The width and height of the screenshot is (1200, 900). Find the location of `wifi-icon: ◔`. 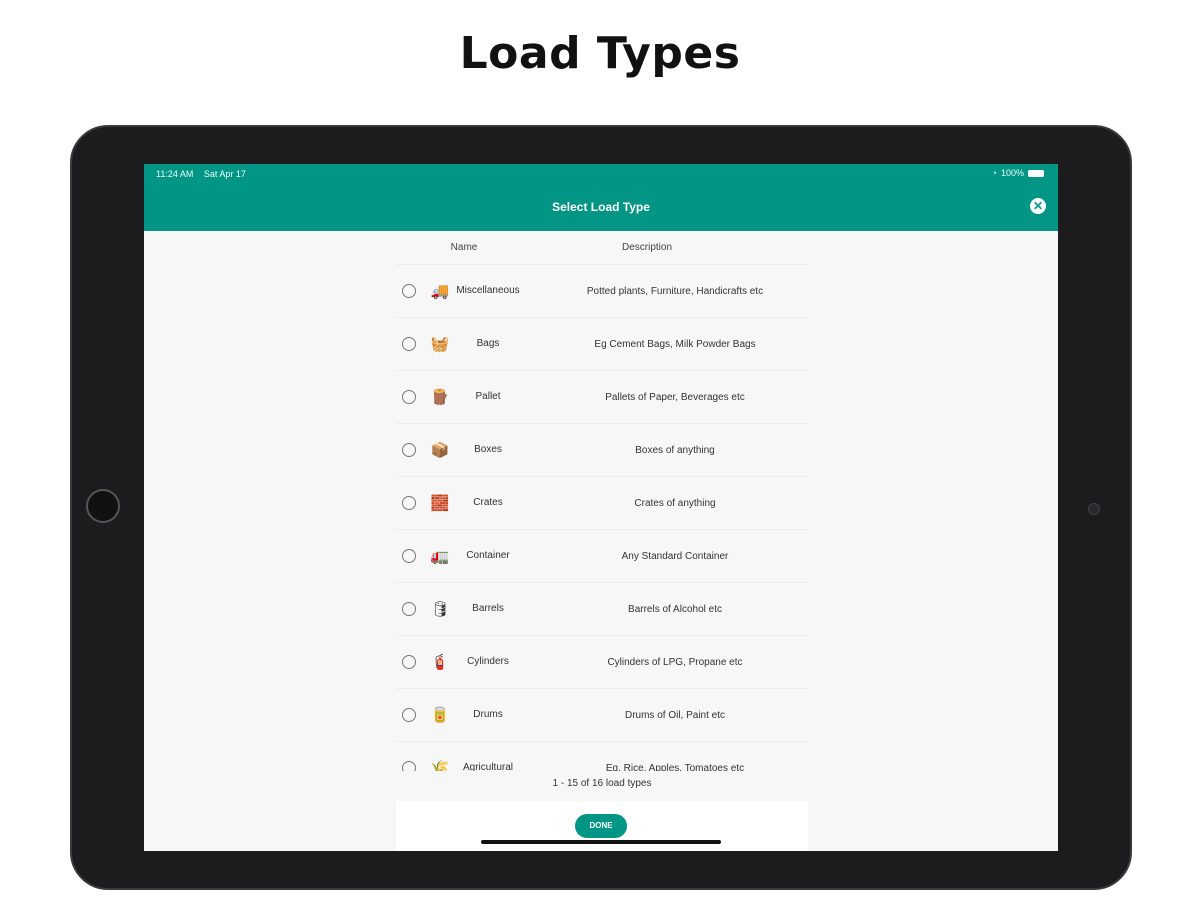

wifi-icon: ◔ is located at coordinates (994, 173).